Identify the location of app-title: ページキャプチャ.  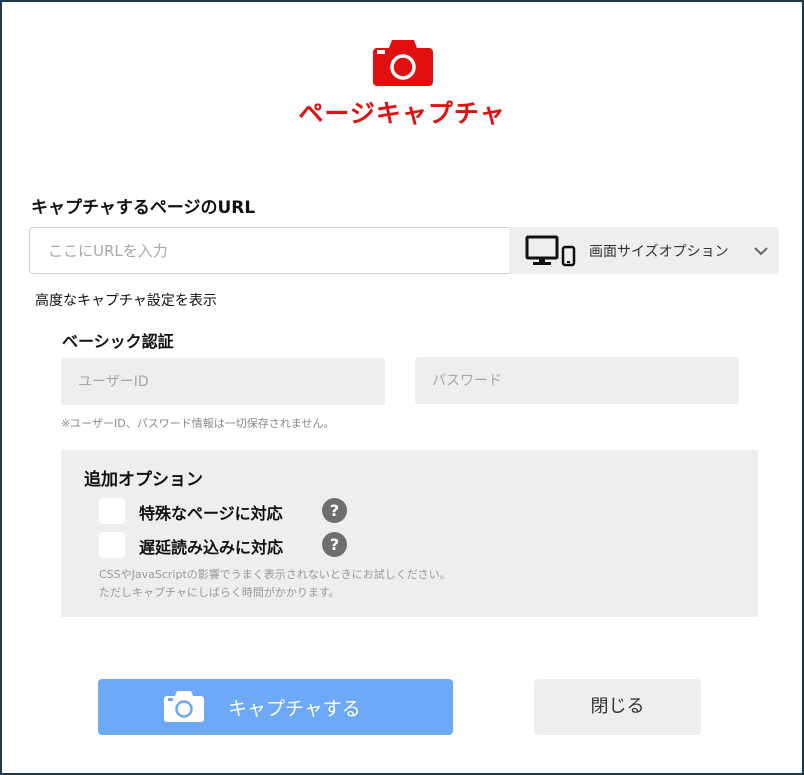
(402, 113).